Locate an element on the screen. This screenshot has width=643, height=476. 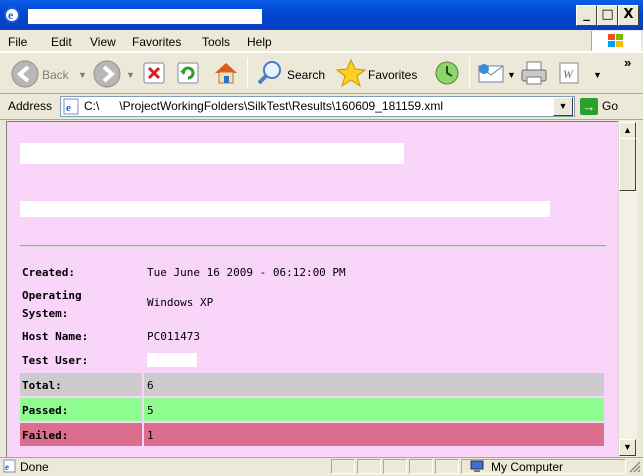
passed-value: 5 is located at coordinates (150, 410).